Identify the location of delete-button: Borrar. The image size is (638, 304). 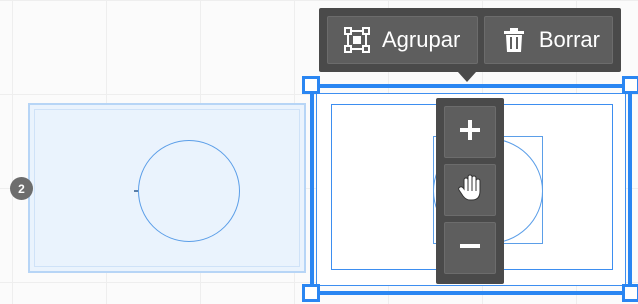
(548, 40).